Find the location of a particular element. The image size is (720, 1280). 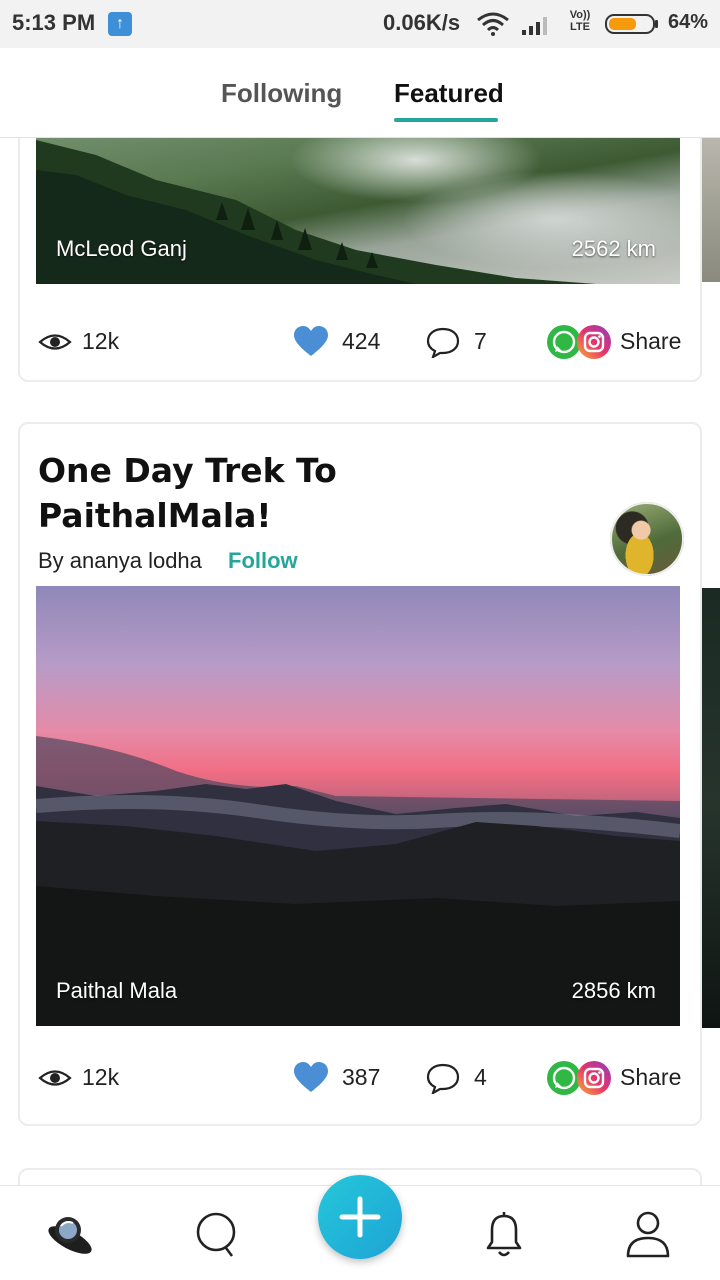

tab-following: Following is located at coordinates (281, 93).